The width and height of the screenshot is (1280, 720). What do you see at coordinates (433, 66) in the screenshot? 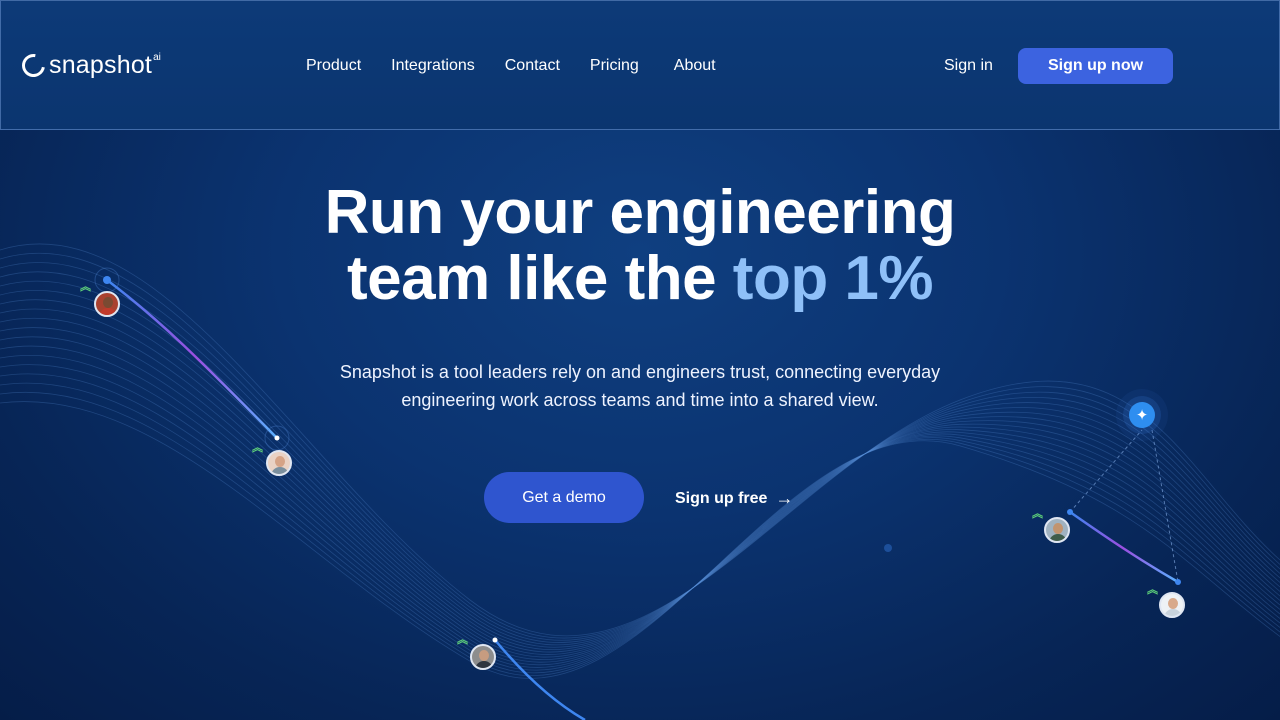
I see `nav-integrations: Integrations` at bounding box center [433, 66].